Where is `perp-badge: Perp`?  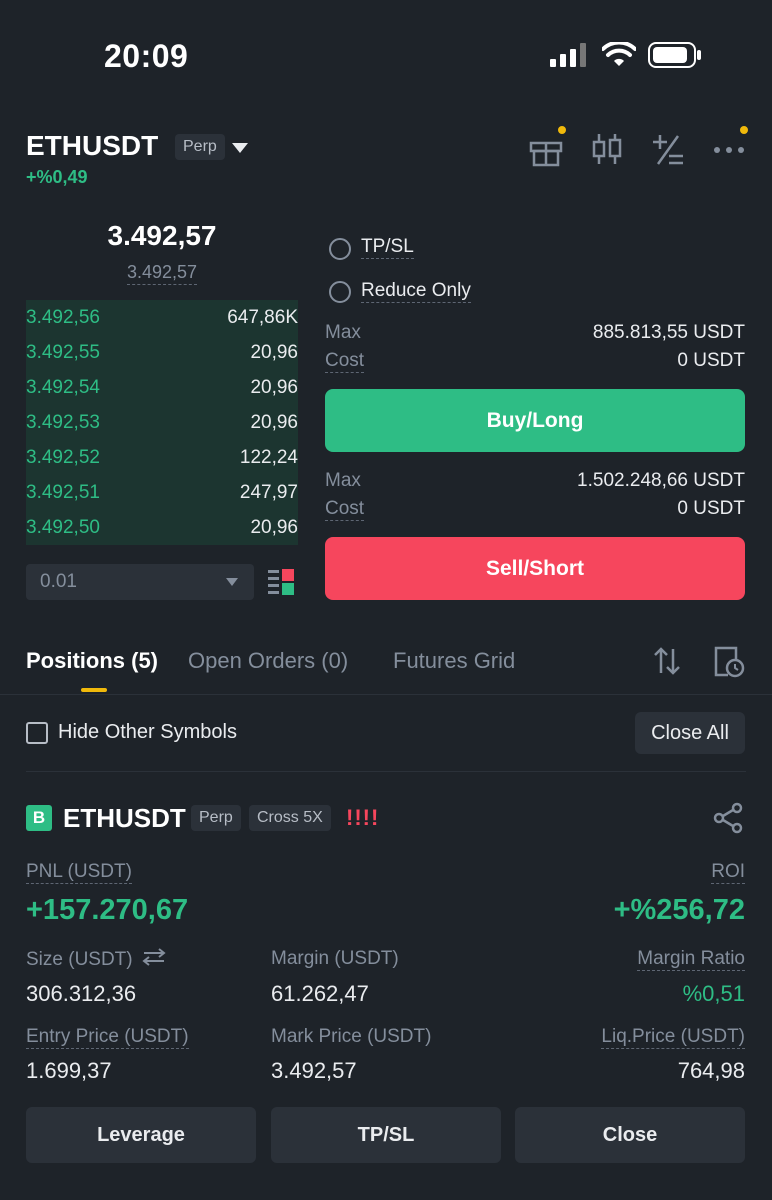
perp-badge: Perp is located at coordinates (200, 147).